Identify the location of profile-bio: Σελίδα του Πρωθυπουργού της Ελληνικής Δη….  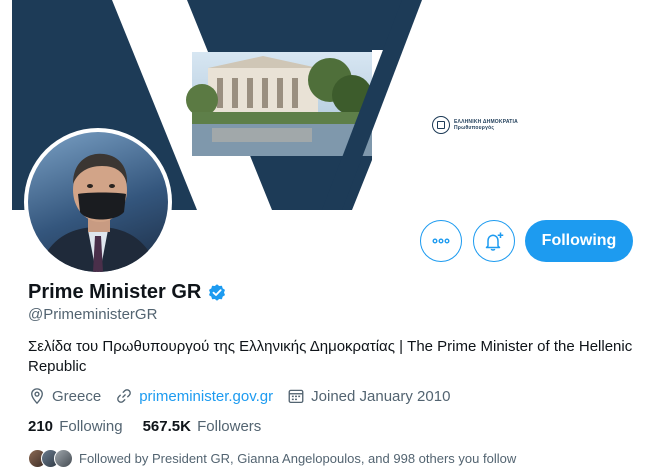
(330, 356).